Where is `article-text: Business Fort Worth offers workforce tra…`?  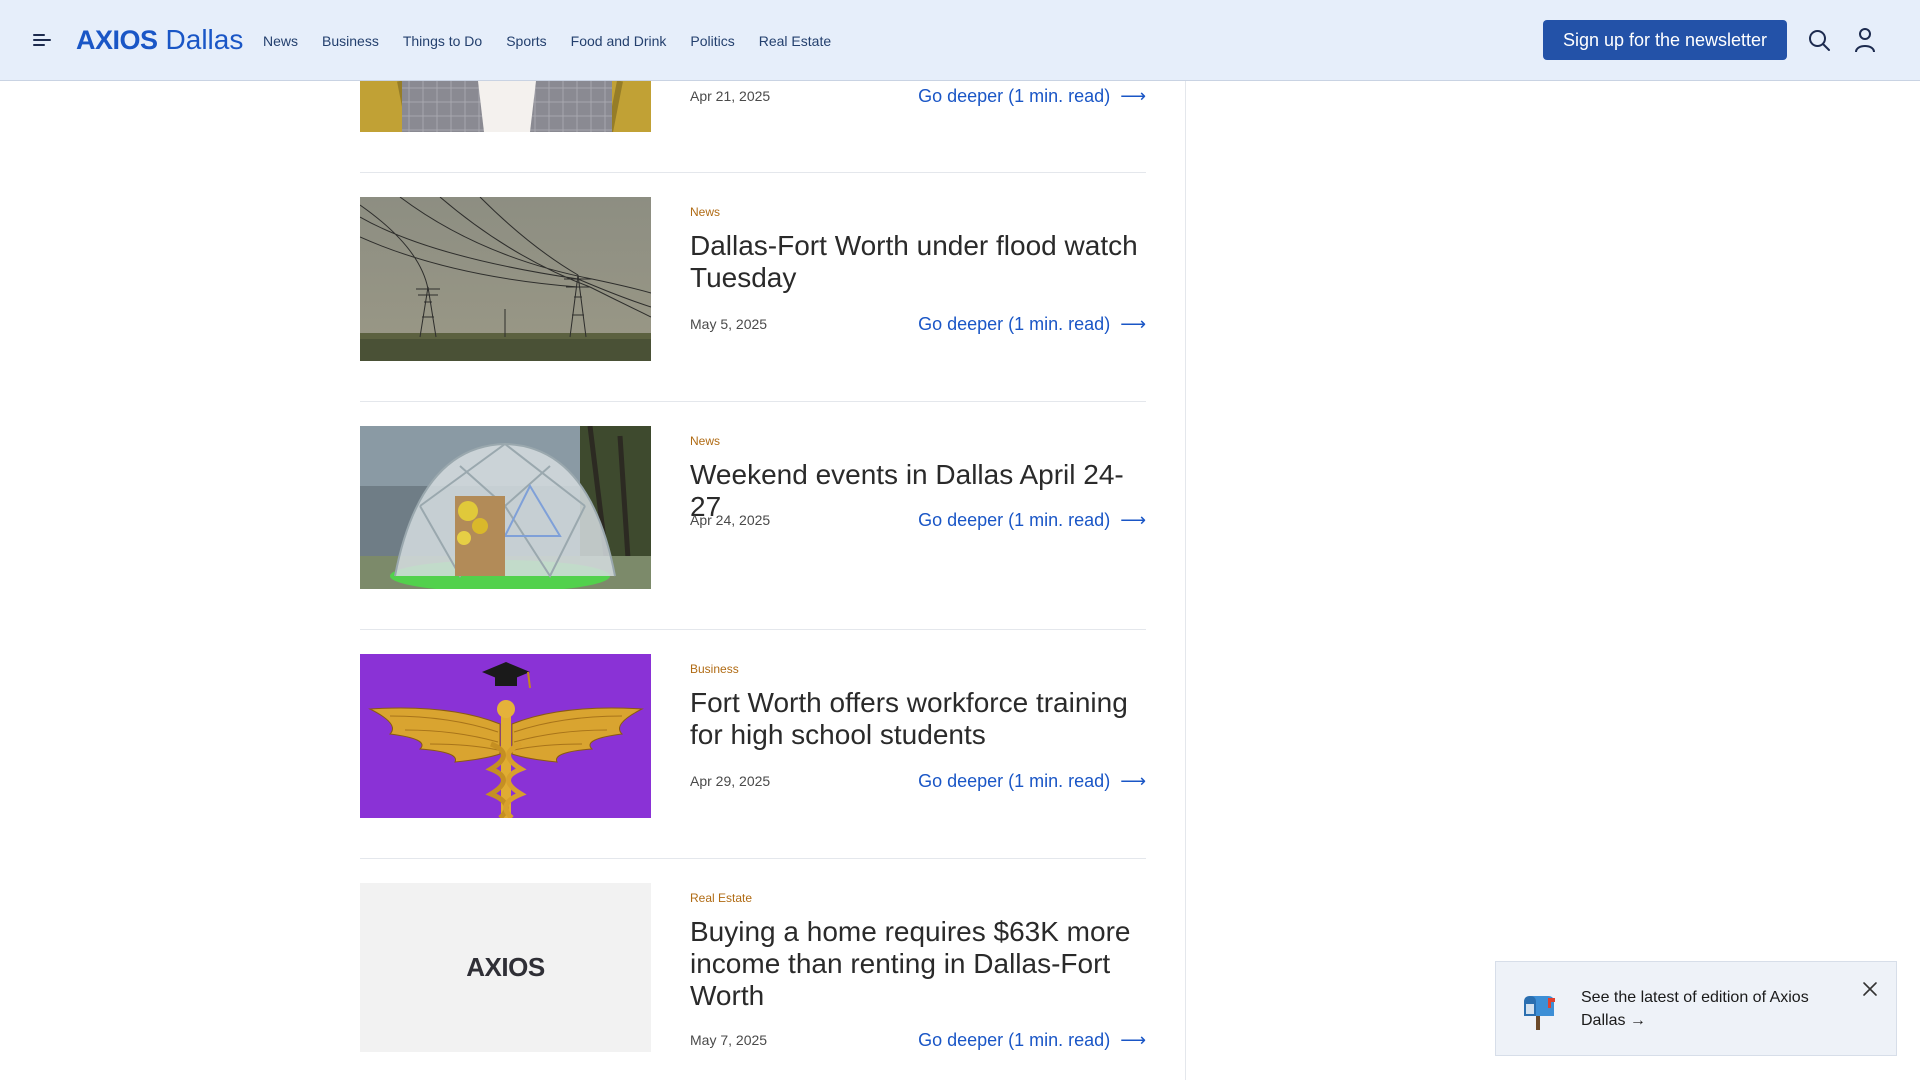 article-text: Business Fort Worth offers workforce tra… is located at coordinates (918, 706).